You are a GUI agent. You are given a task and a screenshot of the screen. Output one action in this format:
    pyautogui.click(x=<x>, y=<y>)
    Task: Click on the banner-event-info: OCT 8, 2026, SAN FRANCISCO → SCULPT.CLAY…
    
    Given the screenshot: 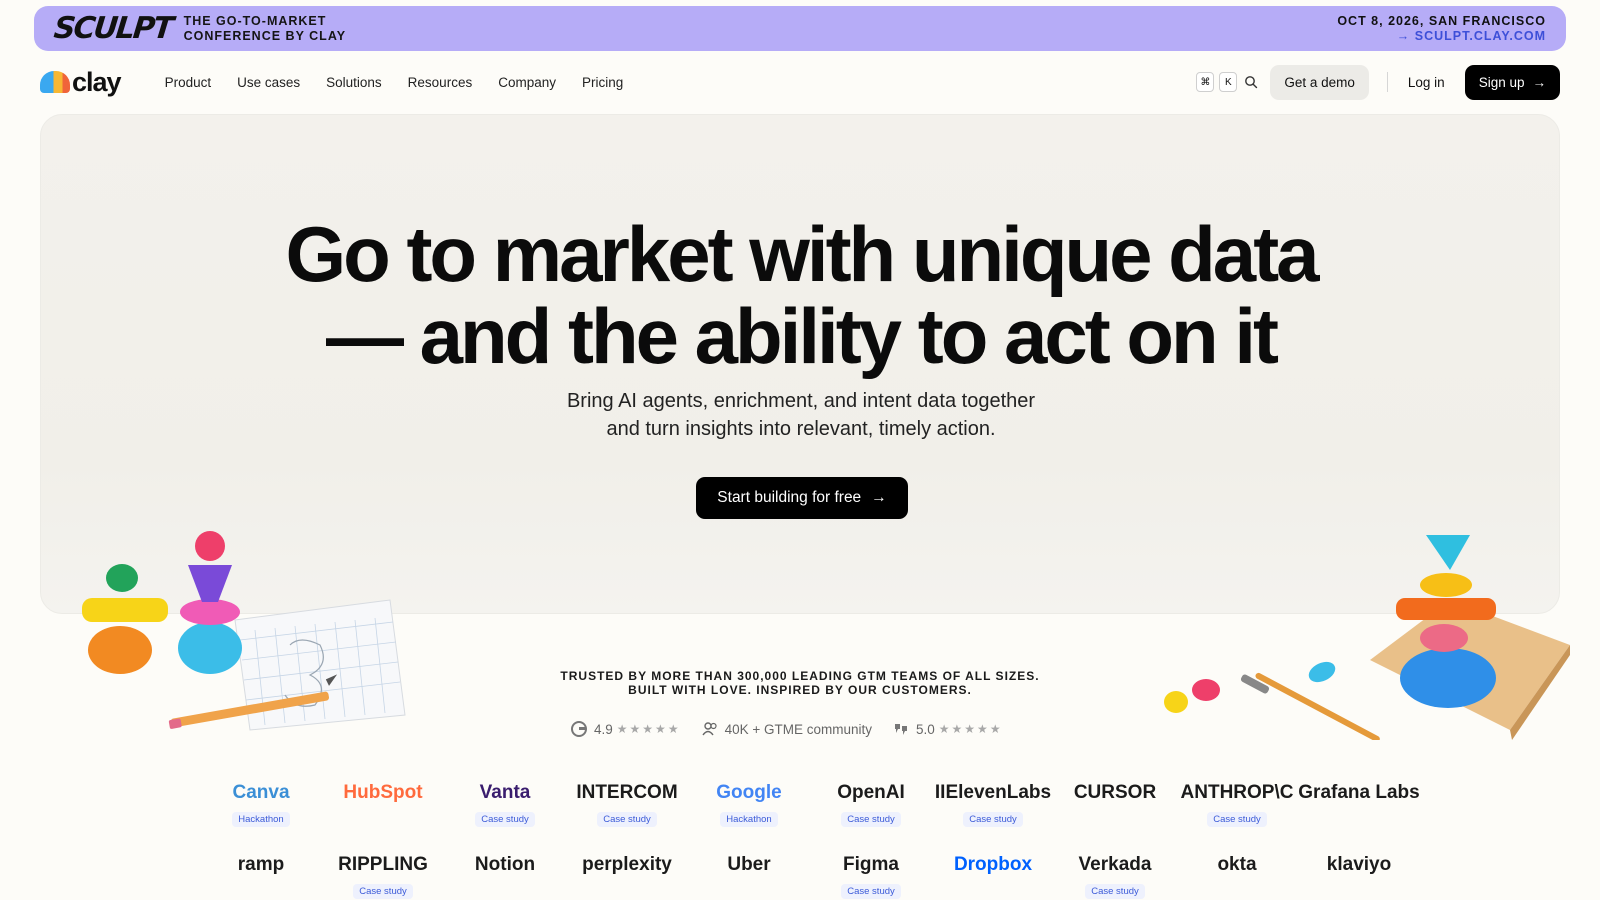 What is the action you would take?
    pyautogui.click(x=1441, y=29)
    